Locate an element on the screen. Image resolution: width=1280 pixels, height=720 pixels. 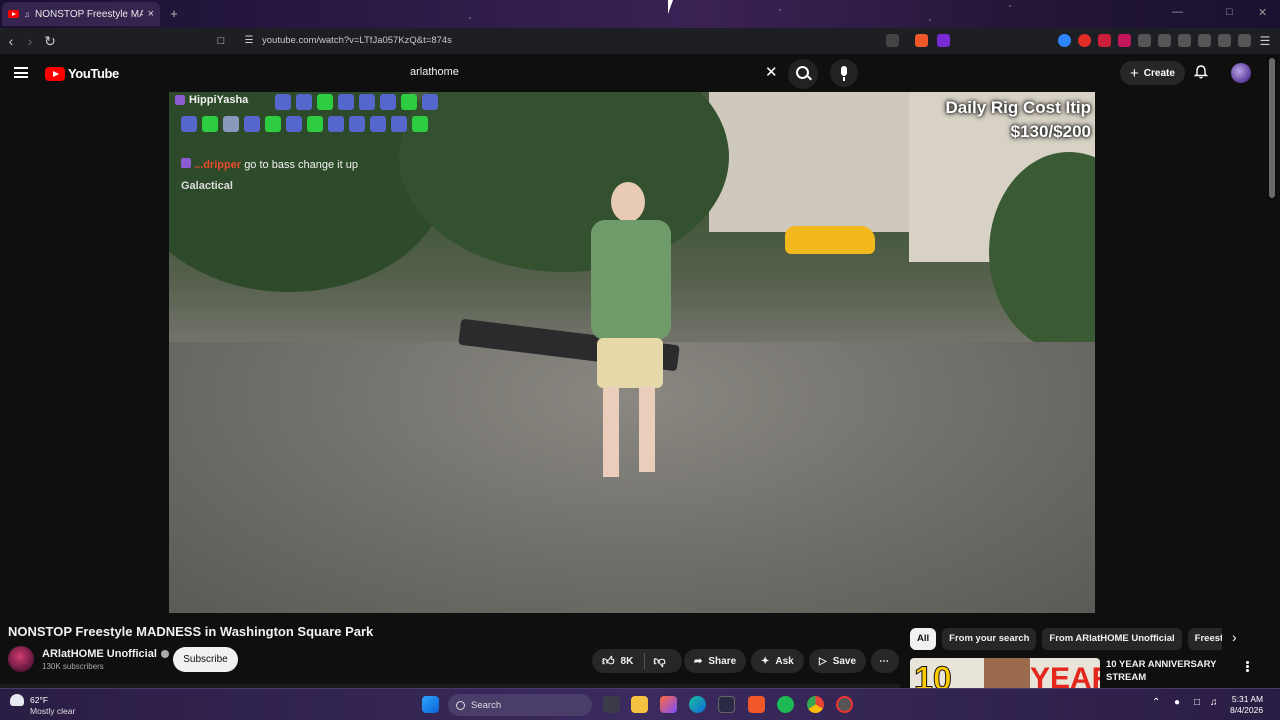
thumbnail-face is located at coordinates (1007, 673).